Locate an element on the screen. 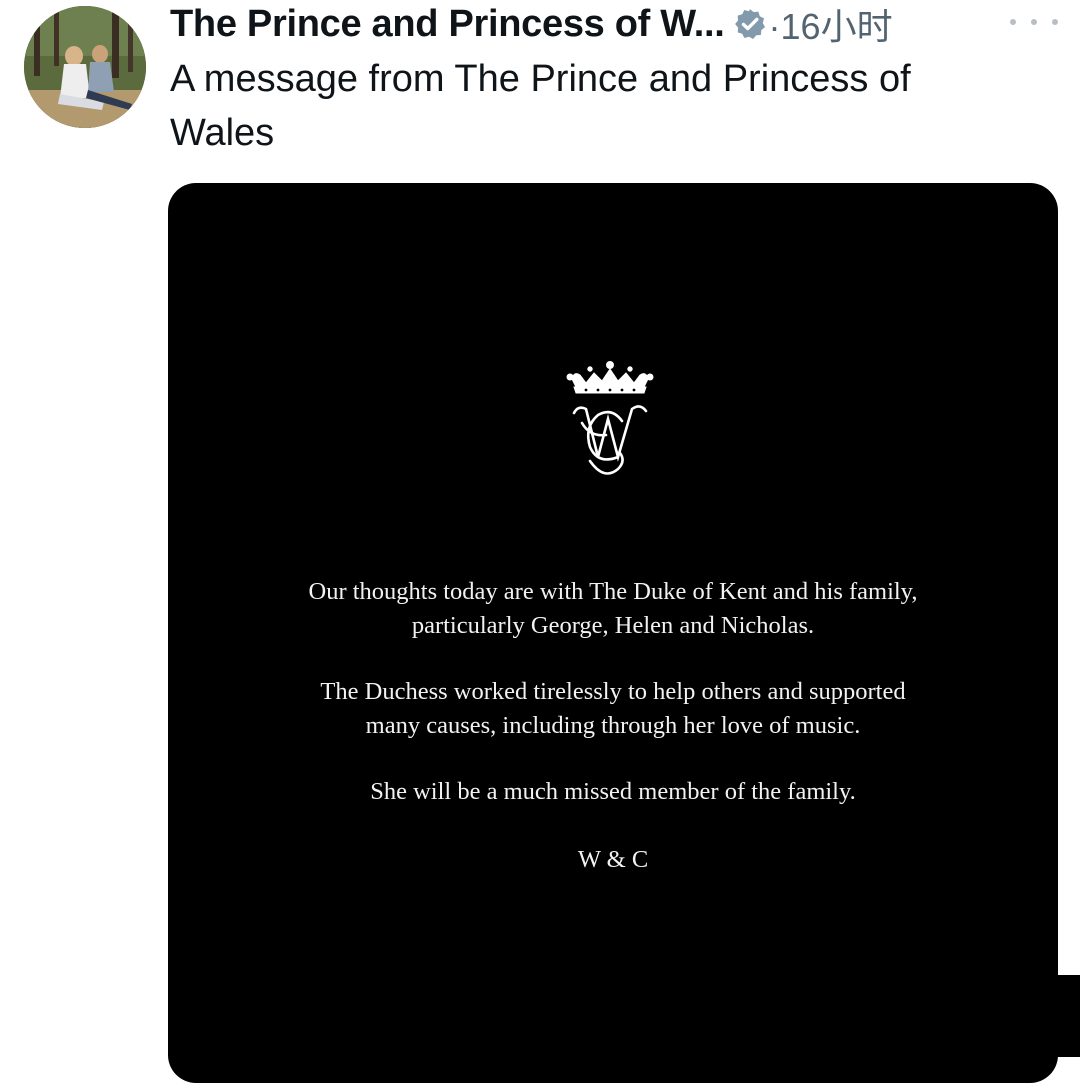 The height and width of the screenshot is (1083, 1080). post-timestamp: ·16小时 is located at coordinates (831, 25).